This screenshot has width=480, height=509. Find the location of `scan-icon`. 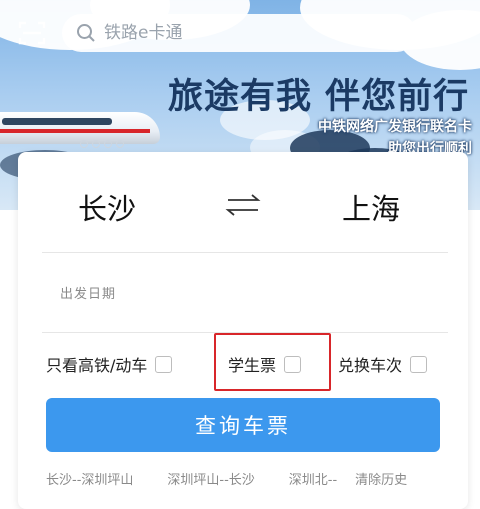

scan-icon is located at coordinates (32, 33).